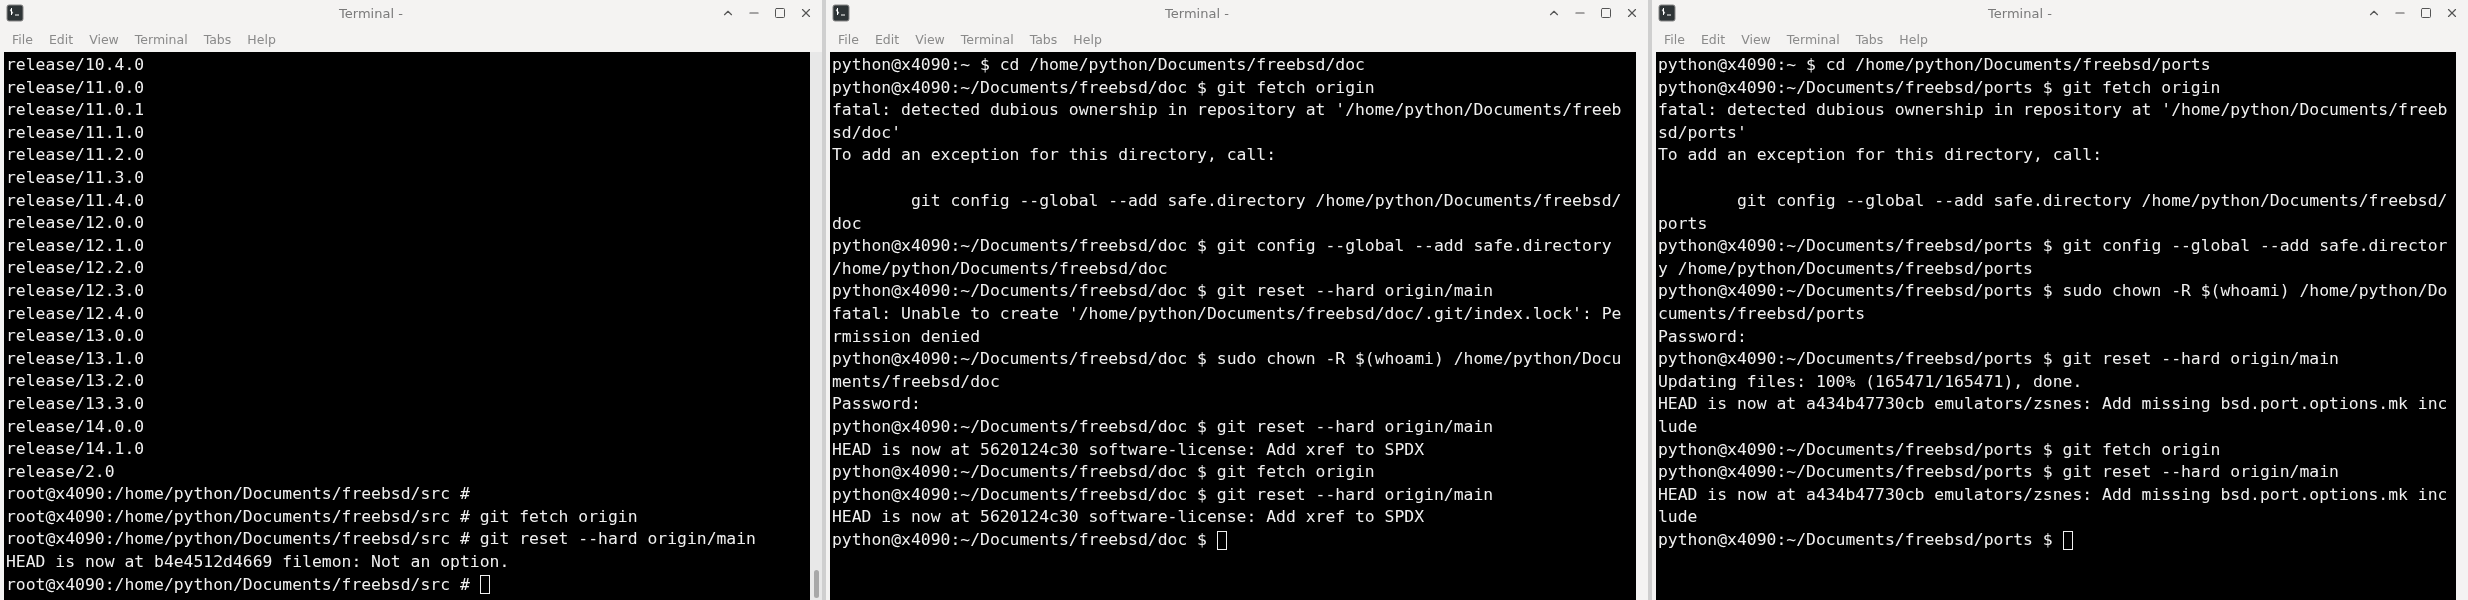 The width and height of the screenshot is (2468, 600). I want to click on terminal-line: release/11.4.0, so click(75, 200).